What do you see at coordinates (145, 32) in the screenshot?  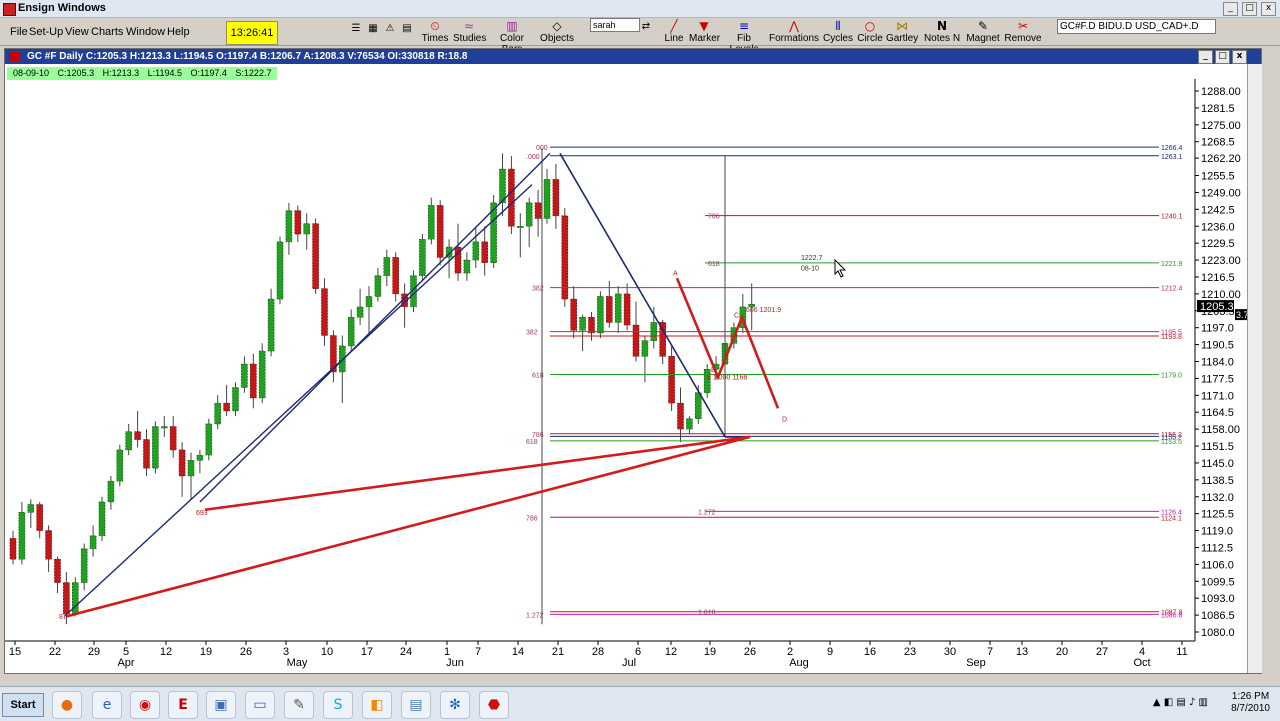 I see `menu-window: Window` at bounding box center [145, 32].